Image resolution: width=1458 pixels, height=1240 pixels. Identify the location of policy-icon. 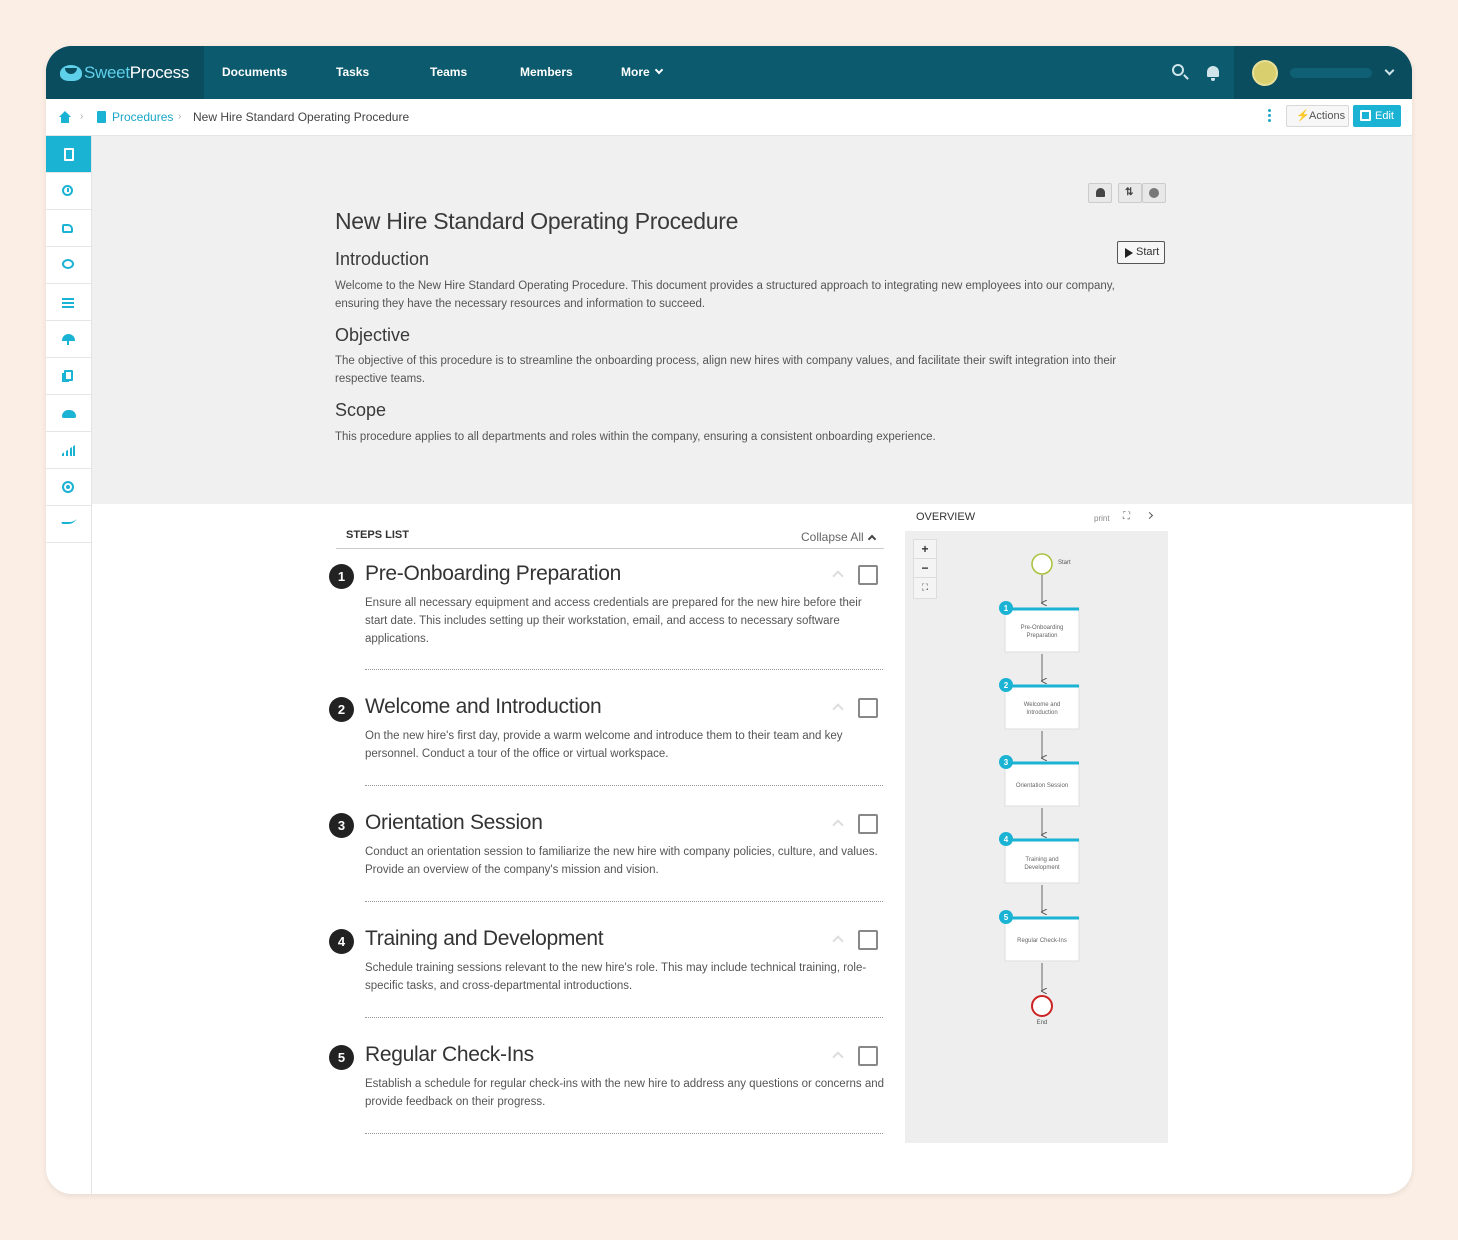
(68, 339).